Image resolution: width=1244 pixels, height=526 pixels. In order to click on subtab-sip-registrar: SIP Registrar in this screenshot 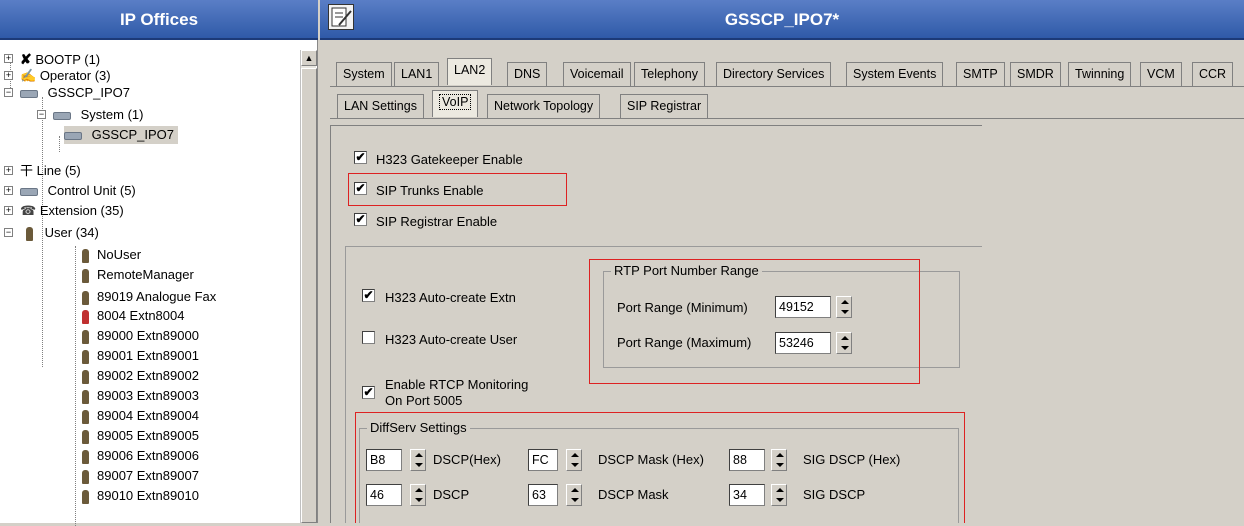, I will do `click(664, 106)`.